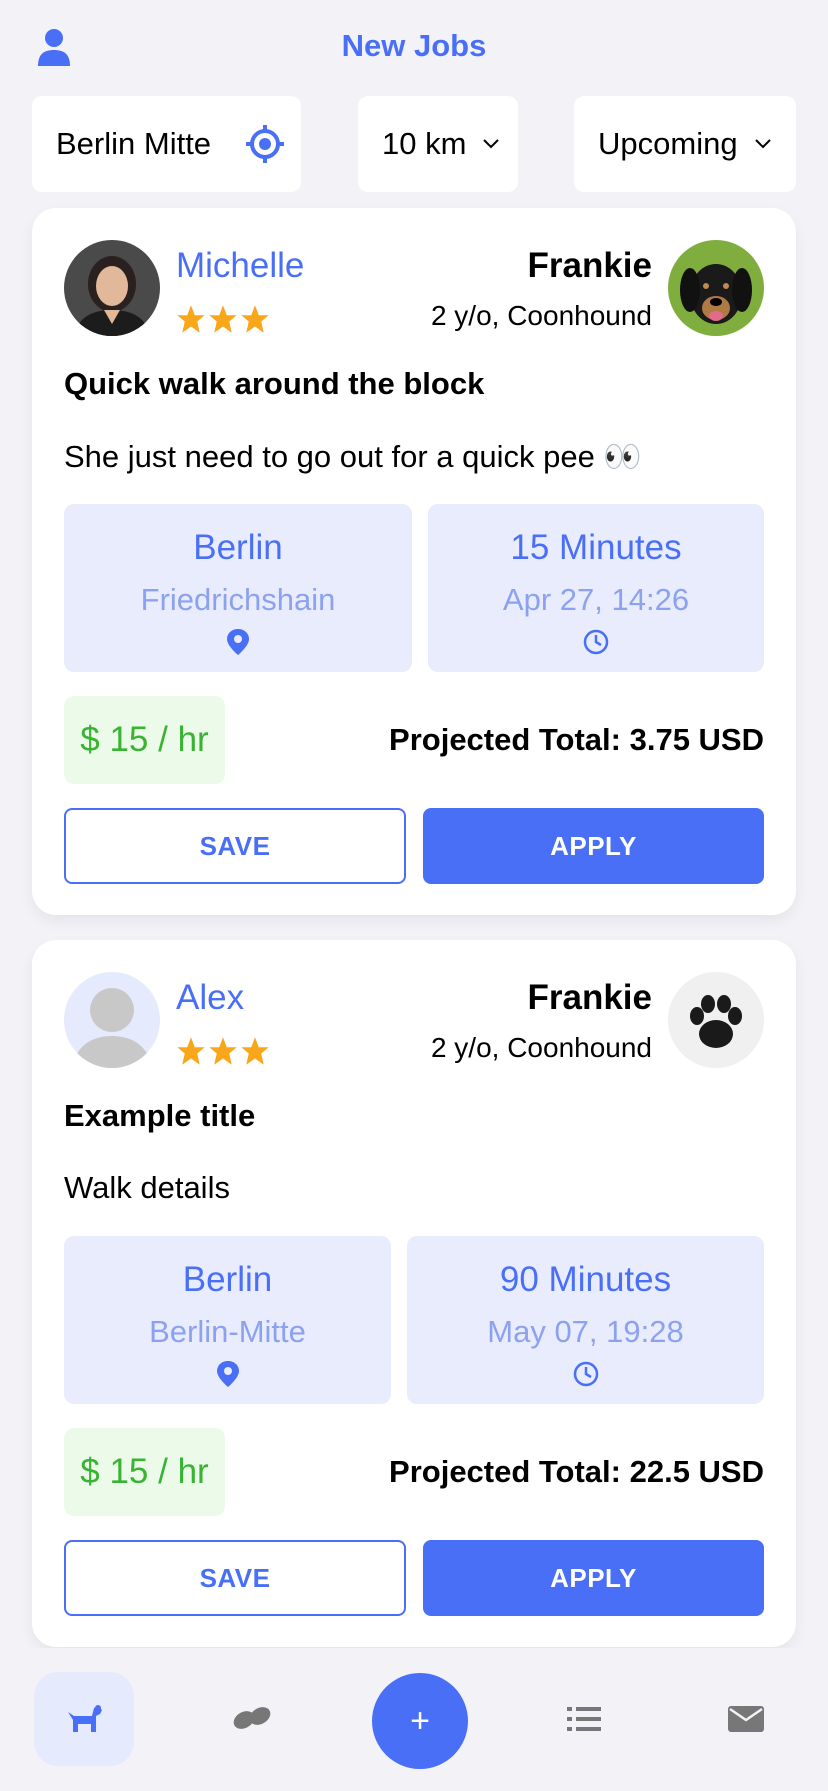 The width and height of the screenshot is (828, 1791). I want to click on add-job-button: +, so click(420, 1721).